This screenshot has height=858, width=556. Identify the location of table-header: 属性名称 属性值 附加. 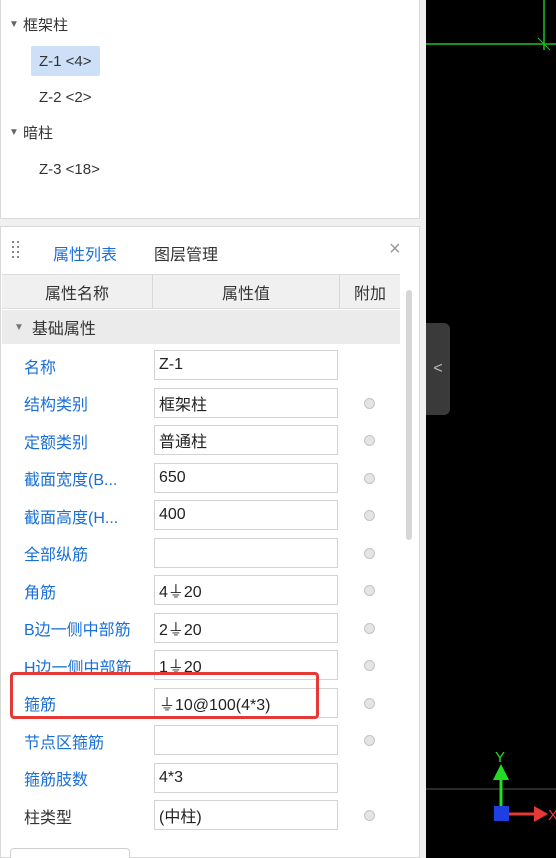
(201, 291).